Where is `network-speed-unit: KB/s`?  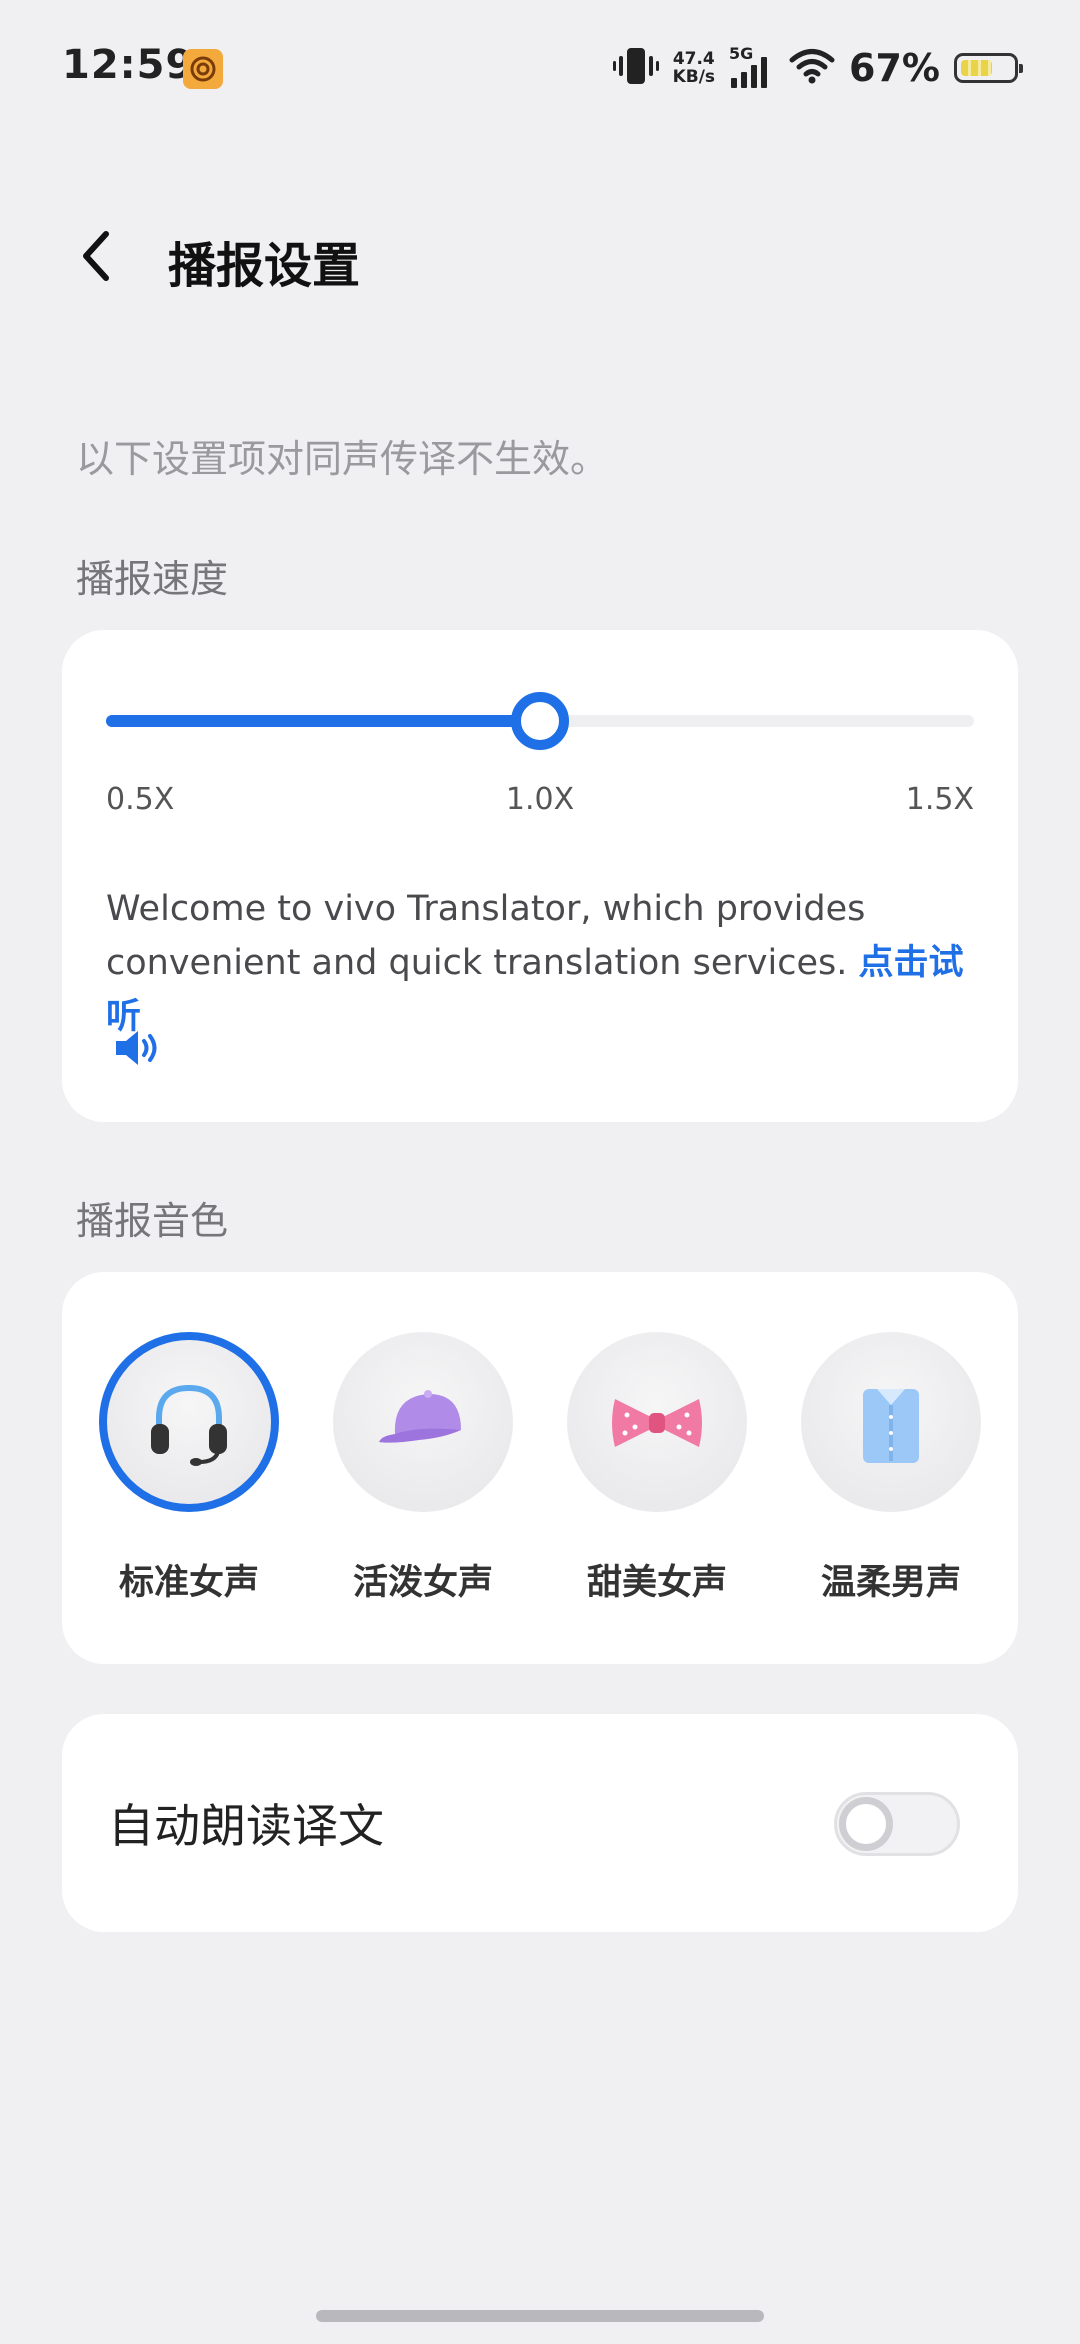
network-speed-unit: KB/s is located at coordinates (694, 77).